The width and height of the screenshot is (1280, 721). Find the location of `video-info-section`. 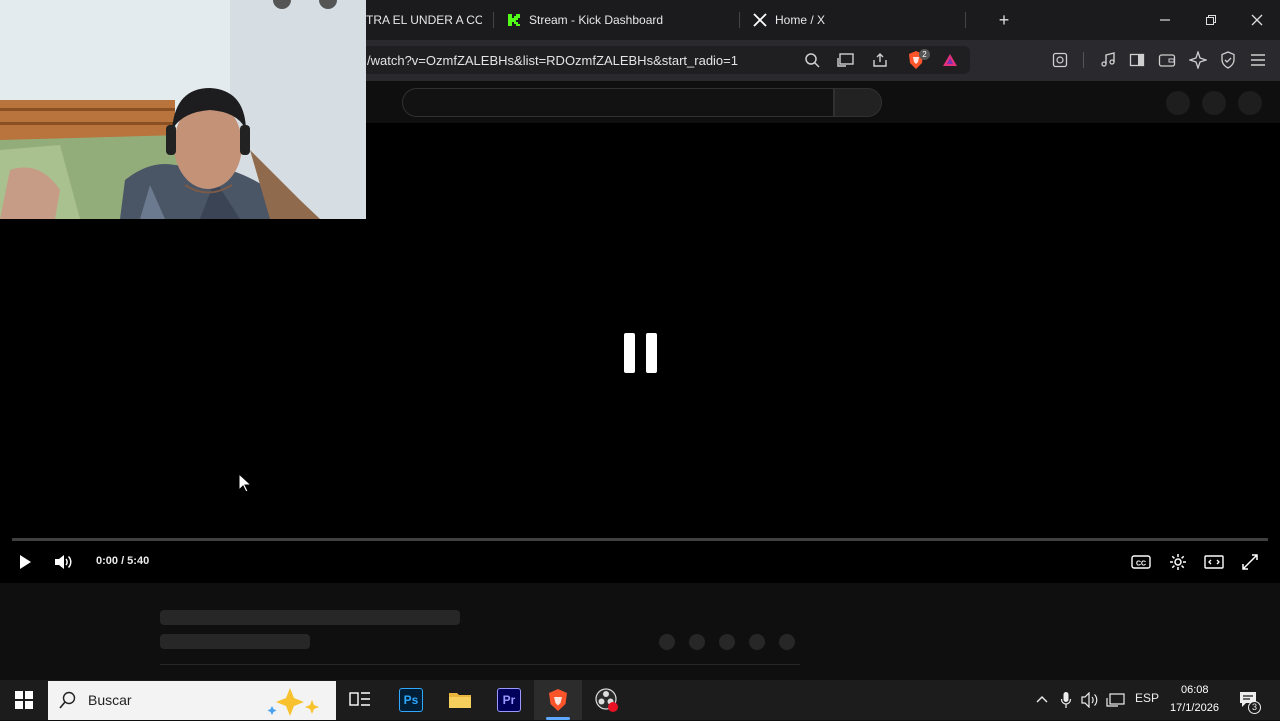

video-info-section is located at coordinates (640, 631).